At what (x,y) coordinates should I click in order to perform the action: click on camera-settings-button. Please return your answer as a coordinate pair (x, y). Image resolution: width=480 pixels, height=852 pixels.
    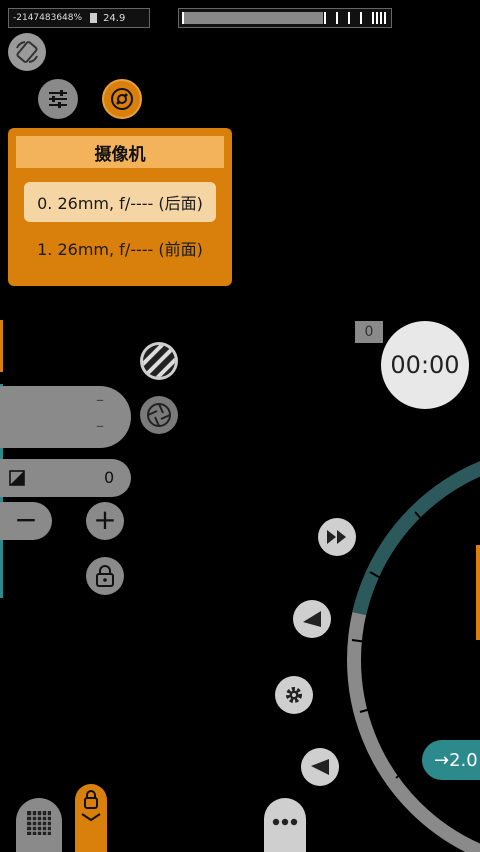
    Looking at the image, I should click on (58, 99).